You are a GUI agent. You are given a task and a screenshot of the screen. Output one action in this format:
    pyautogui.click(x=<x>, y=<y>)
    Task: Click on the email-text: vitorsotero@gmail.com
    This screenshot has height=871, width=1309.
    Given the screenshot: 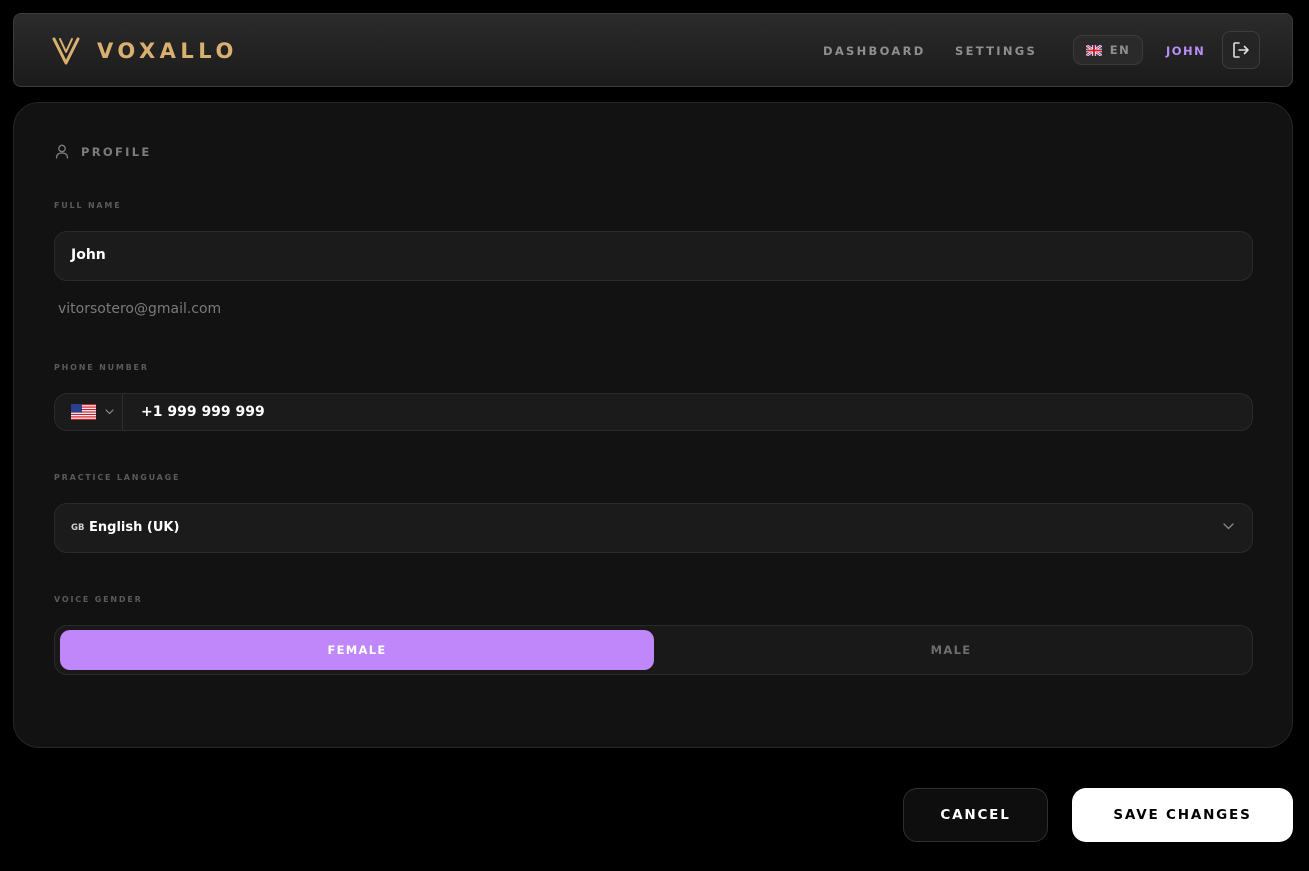 What is the action you would take?
    pyautogui.click(x=140, y=309)
    